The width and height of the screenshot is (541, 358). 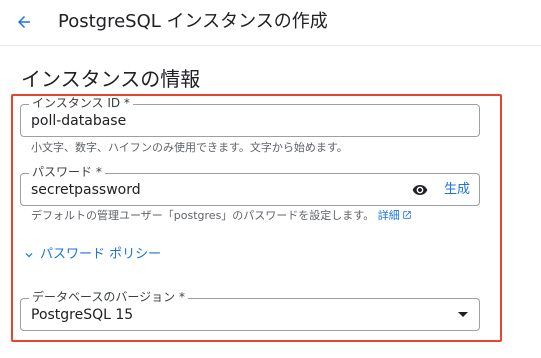 What do you see at coordinates (457, 190) in the screenshot?
I see `generate-password-button: 生成` at bounding box center [457, 190].